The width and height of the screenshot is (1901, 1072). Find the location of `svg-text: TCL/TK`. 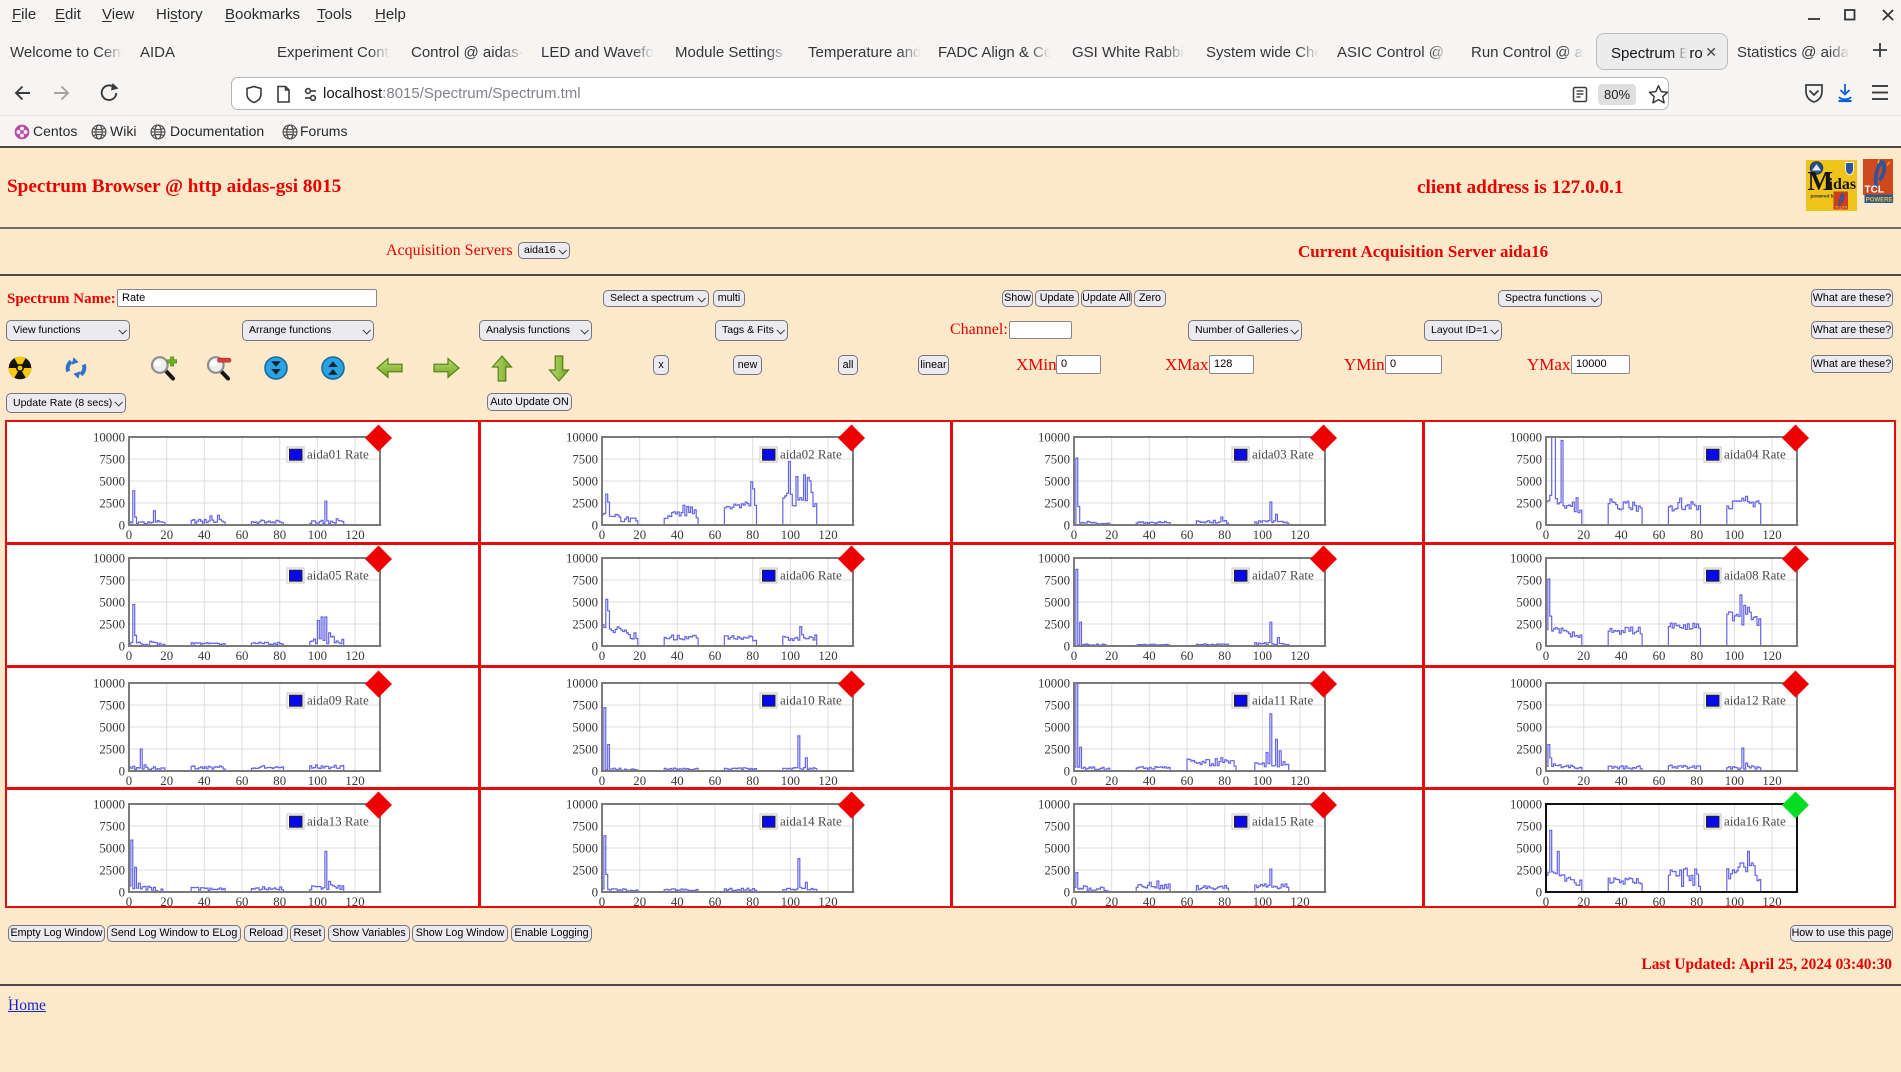

svg-text: TCL/TK is located at coordinates (1841, 208).